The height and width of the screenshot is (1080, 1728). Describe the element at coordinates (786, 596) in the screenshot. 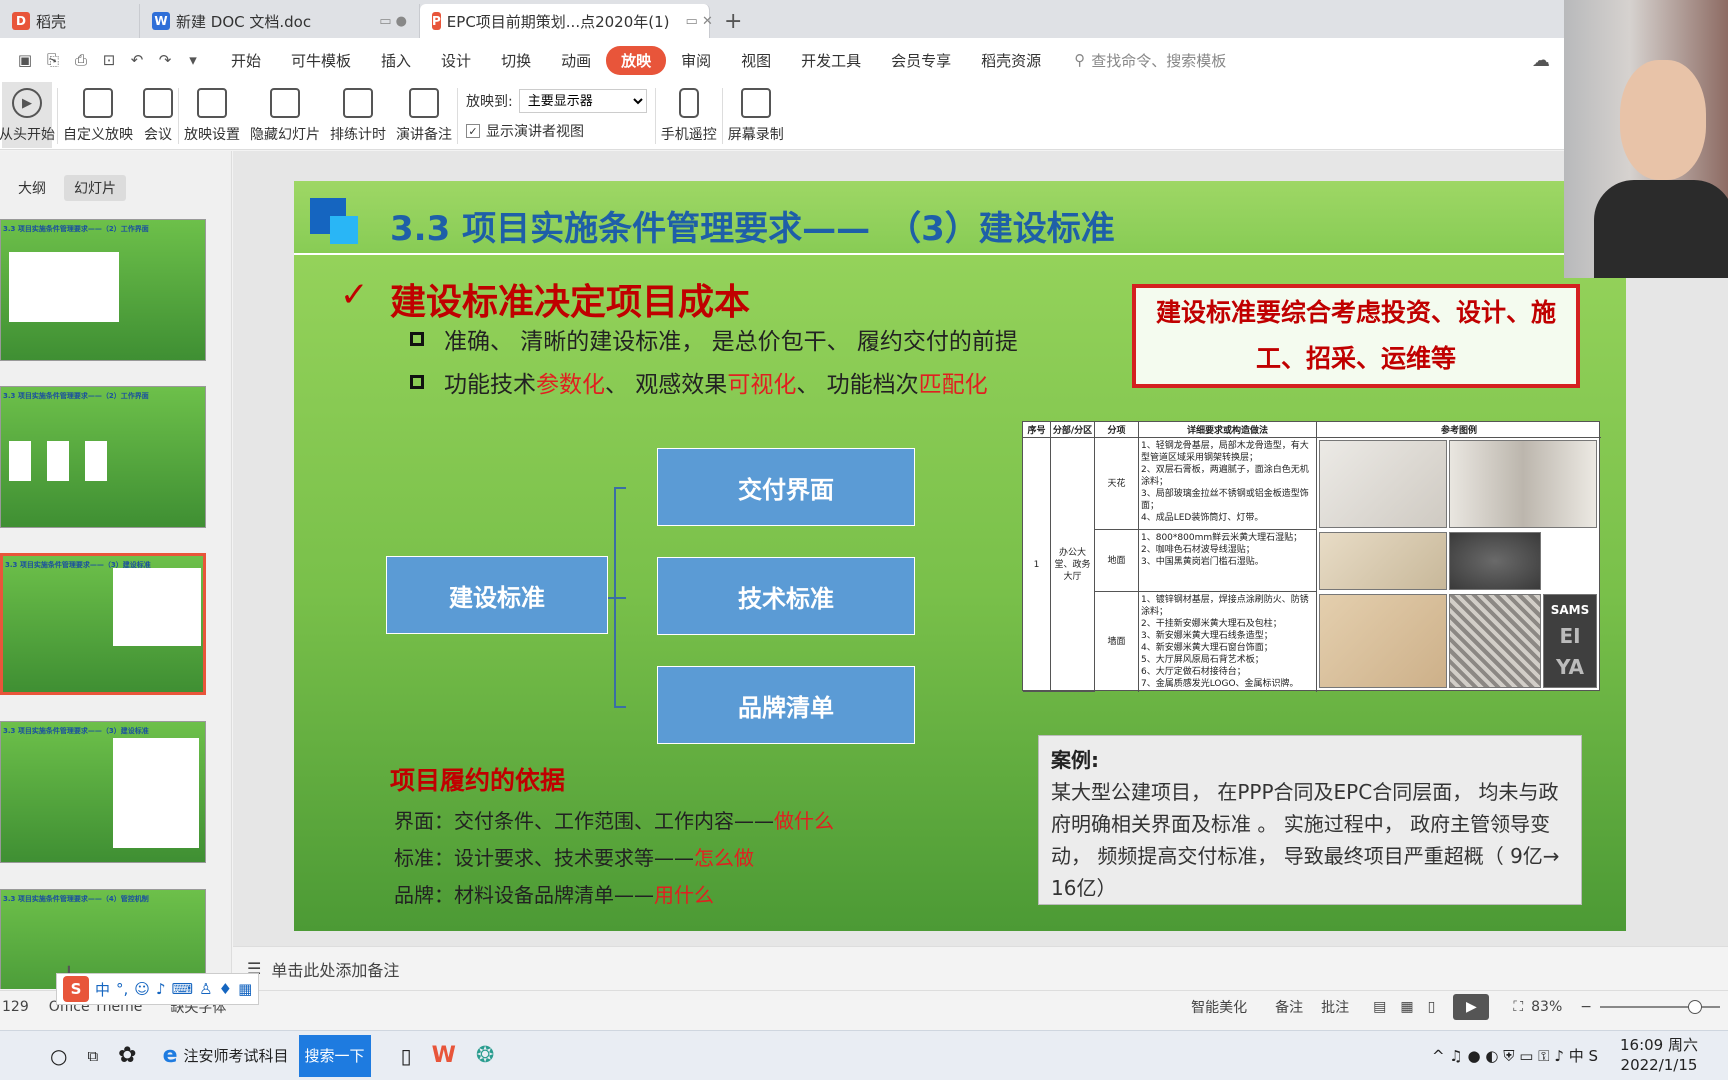

I see `diagram-child-box: 技术标准` at that location.